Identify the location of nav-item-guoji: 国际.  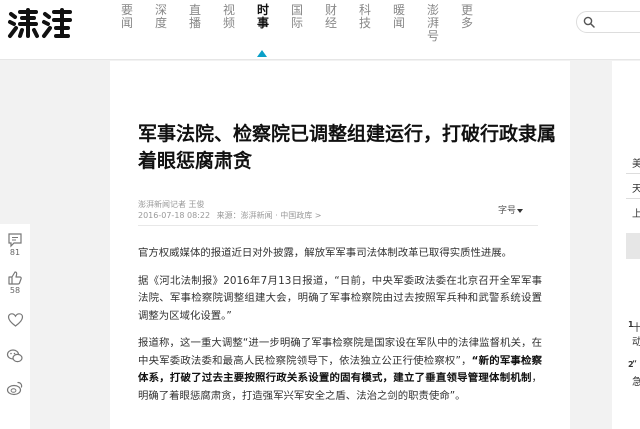
(297, 32).